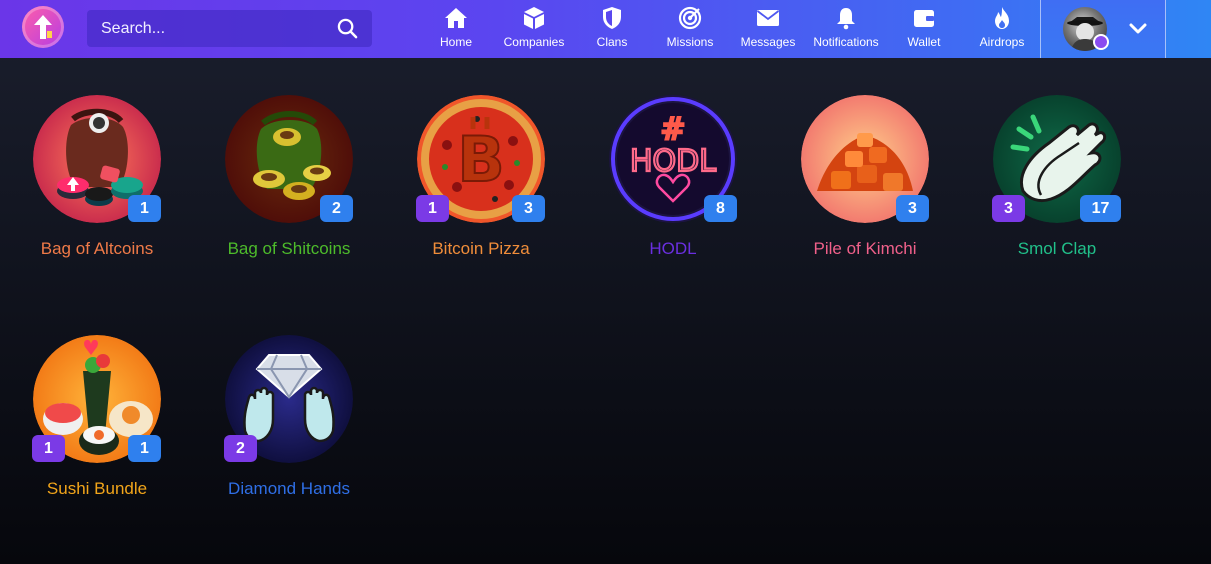  Describe the element at coordinates (288, 408) in the screenshot. I see `badge-card: 2 Diamond Hands` at that location.